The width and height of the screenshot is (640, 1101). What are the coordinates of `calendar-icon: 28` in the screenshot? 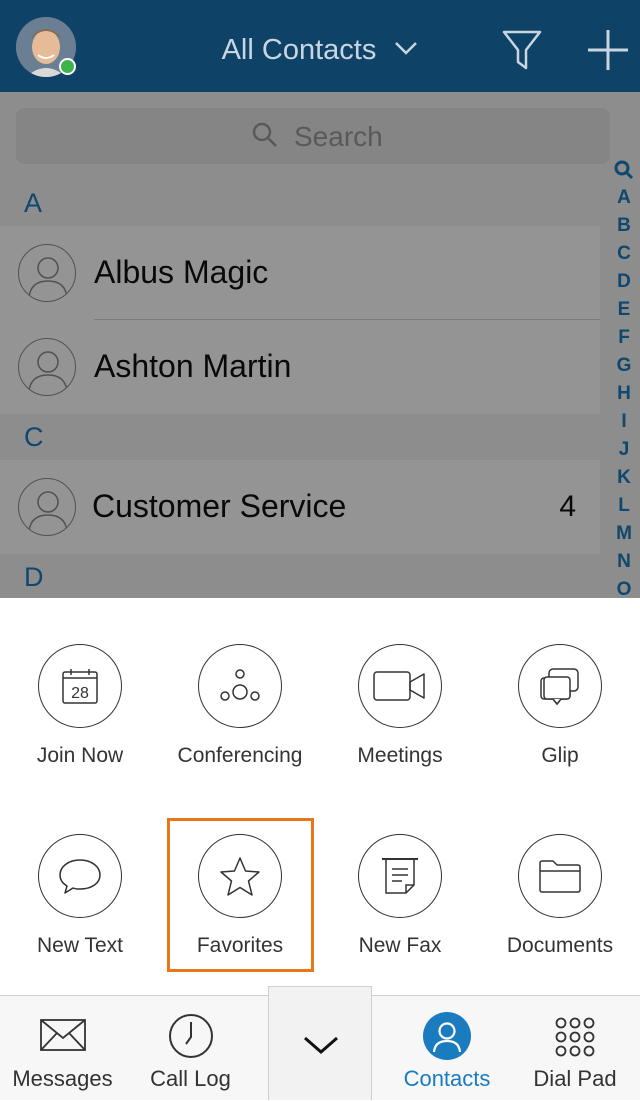 It's located at (80, 686).